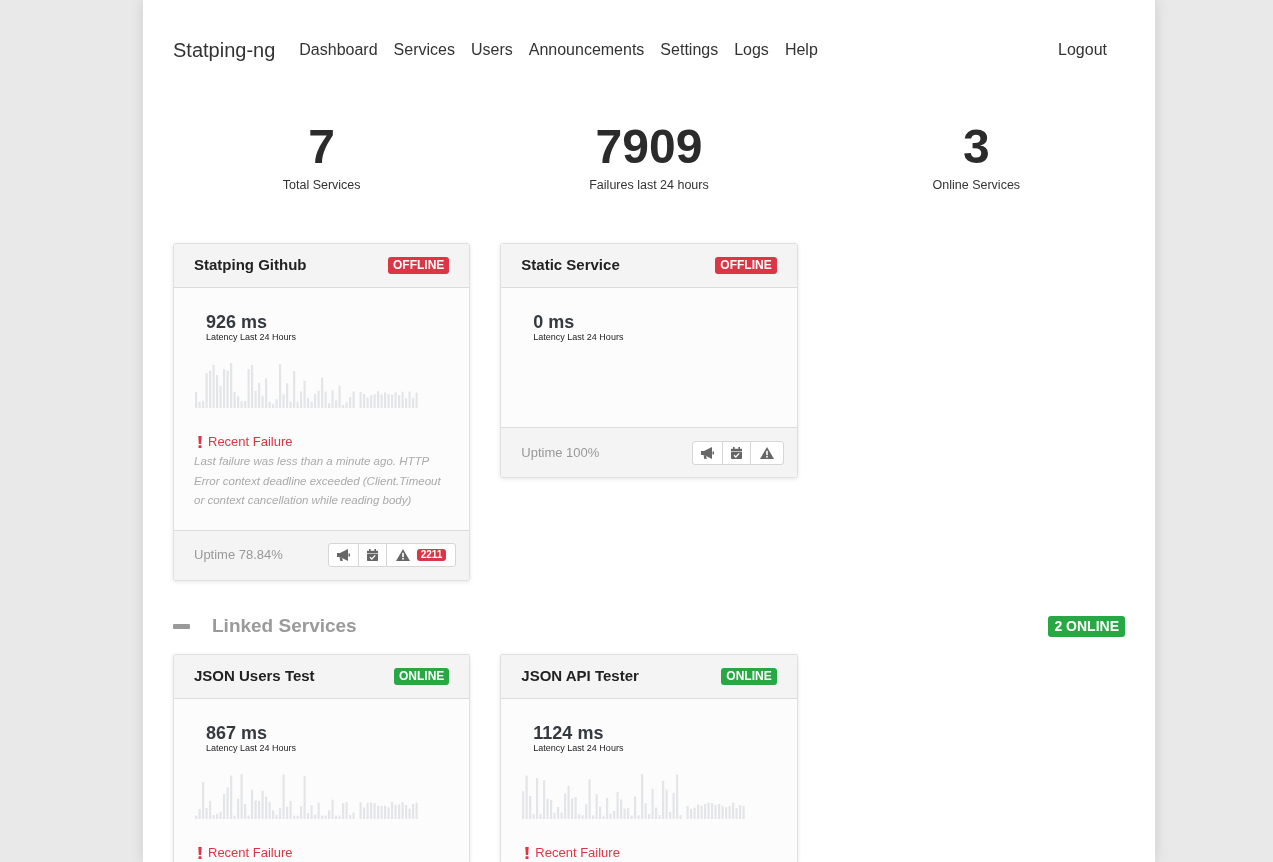 The width and height of the screenshot is (1273, 862). Describe the element at coordinates (569, 732) in the screenshot. I see `latency-value: 1124 ms` at that location.